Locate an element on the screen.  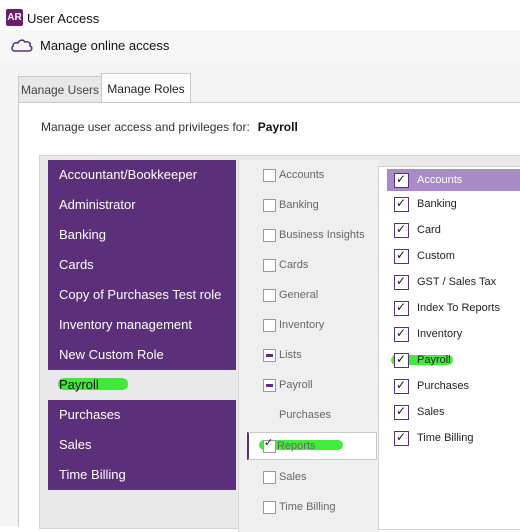
permission-item: ✓ Time Billing is located at coordinates (449, 438).